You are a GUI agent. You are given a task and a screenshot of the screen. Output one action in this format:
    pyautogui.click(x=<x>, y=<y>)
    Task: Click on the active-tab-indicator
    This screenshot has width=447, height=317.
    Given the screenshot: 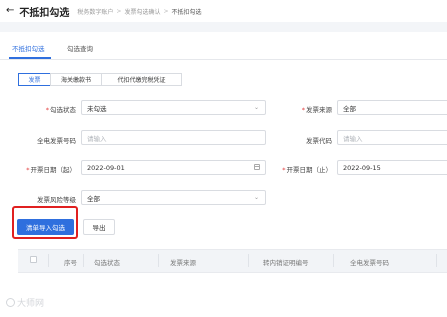 What is the action you would take?
    pyautogui.click(x=30, y=58)
    